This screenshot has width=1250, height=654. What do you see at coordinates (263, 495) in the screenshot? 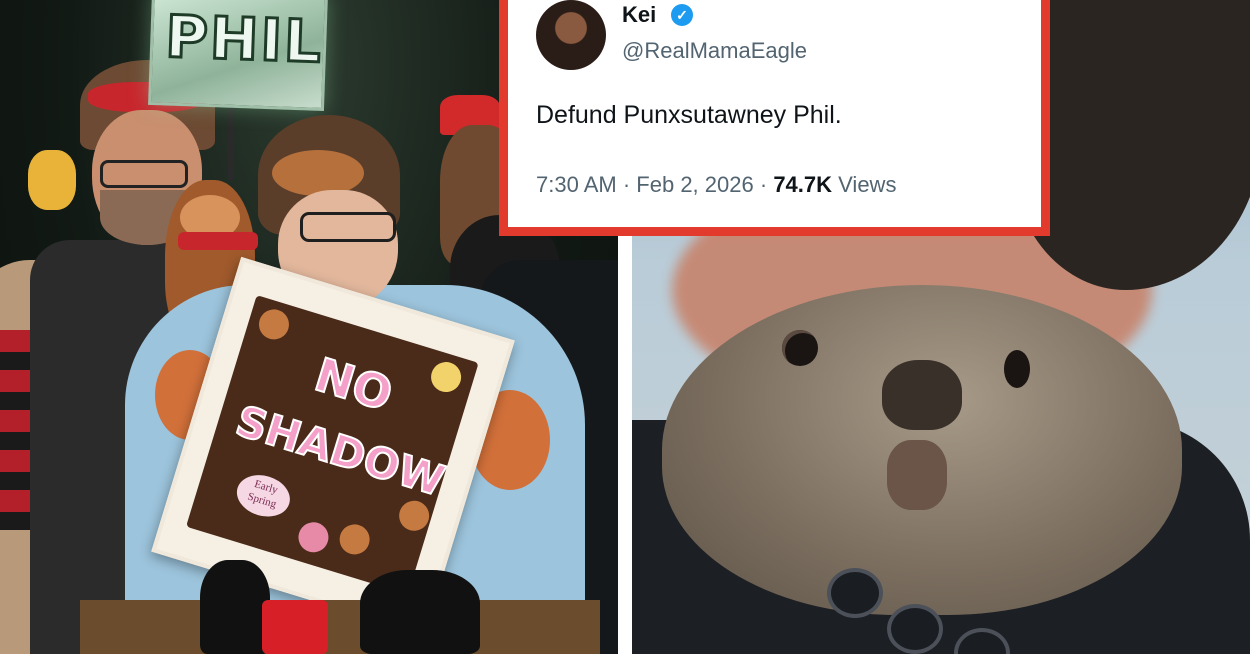
I see `sign-early-spring-text: Early Spring` at bounding box center [263, 495].